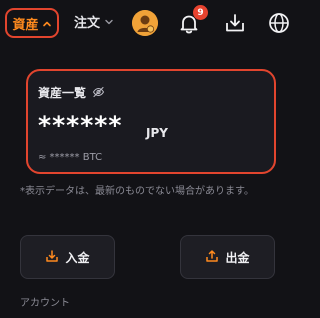 The image size is (320, 318). I want to click on deposit-icon, so click(52, 257).